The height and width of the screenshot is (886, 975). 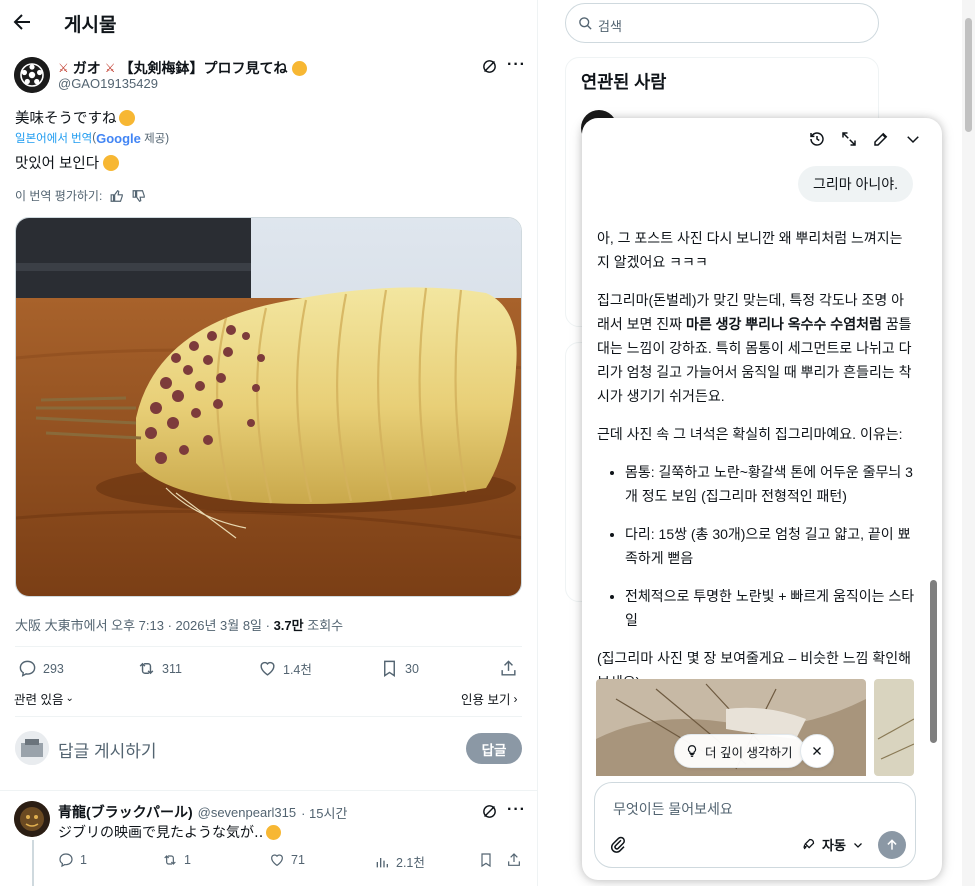 What do you see at coordinates (117, 196) in the screenshot?
I see `thumbs-up-icon` at bounding box center [117, 196].